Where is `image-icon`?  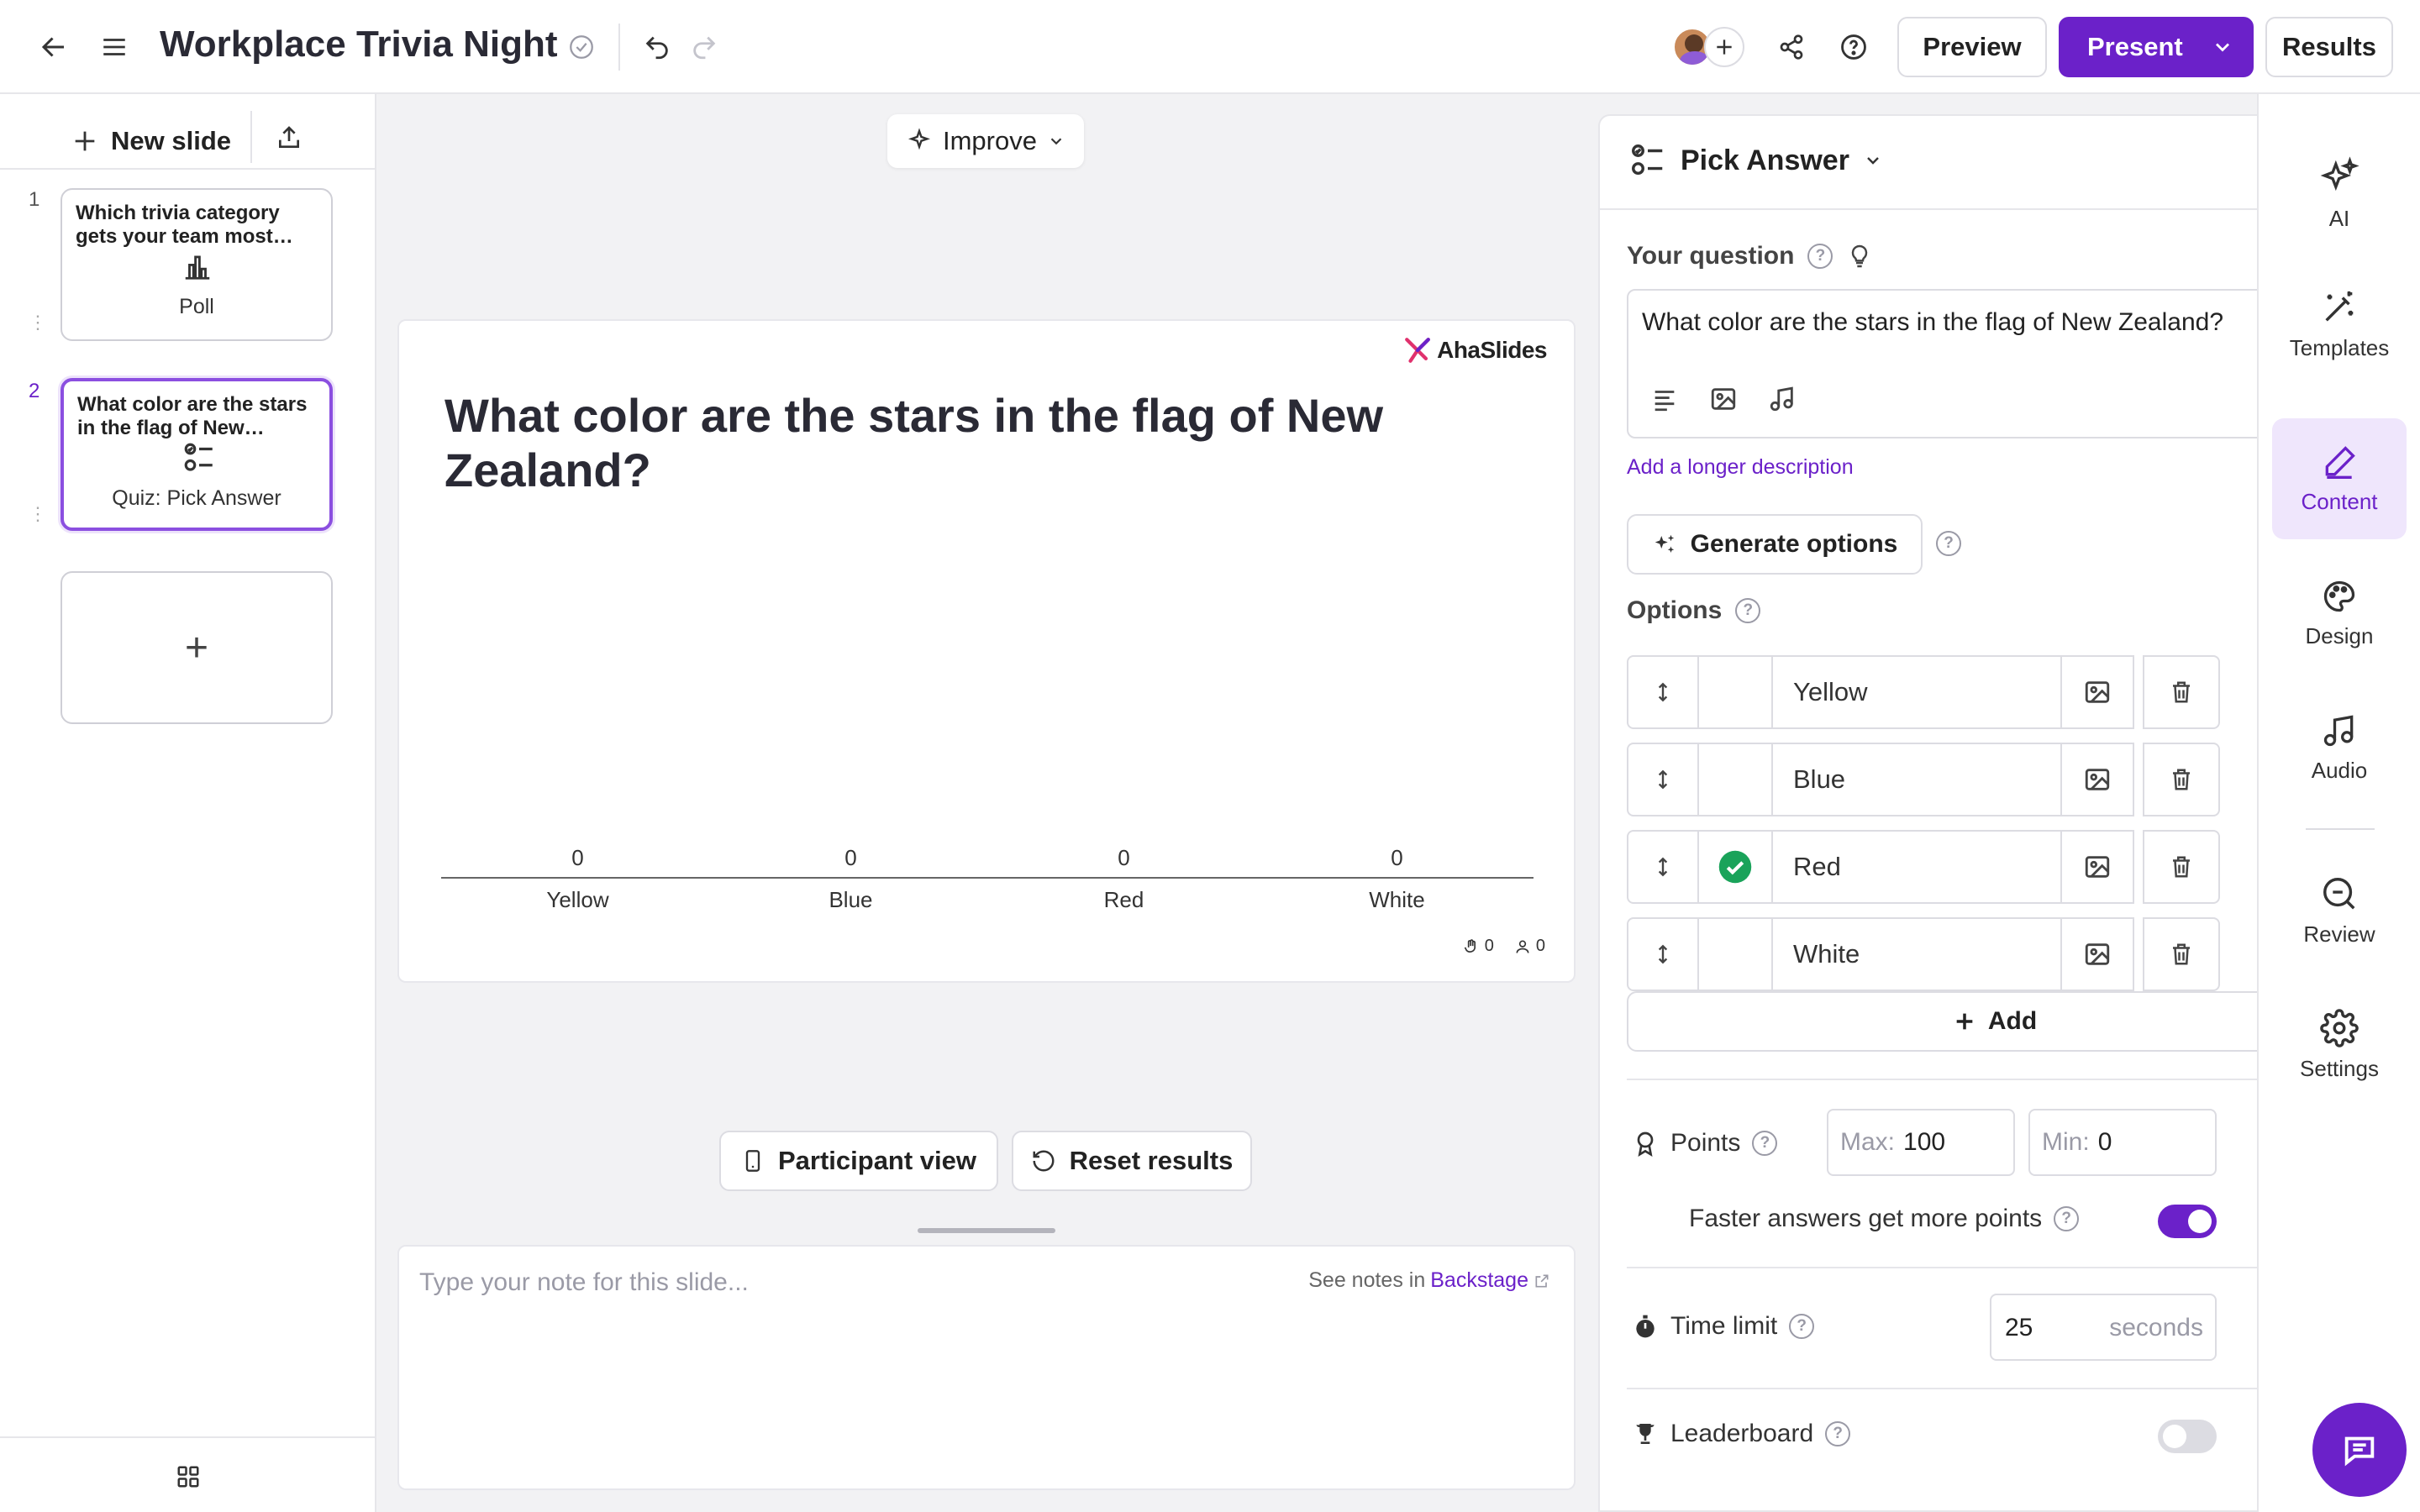
image-icon is located at coordinates (1724, 399).